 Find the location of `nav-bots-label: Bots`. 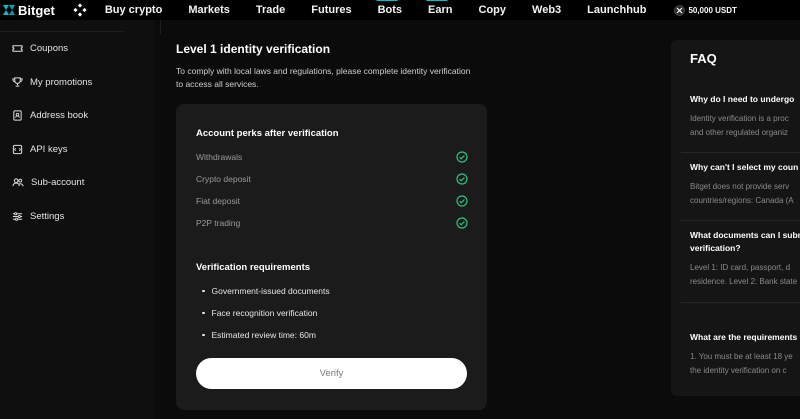

nav-bots-label: Bots is located at coordinates (390, 10).